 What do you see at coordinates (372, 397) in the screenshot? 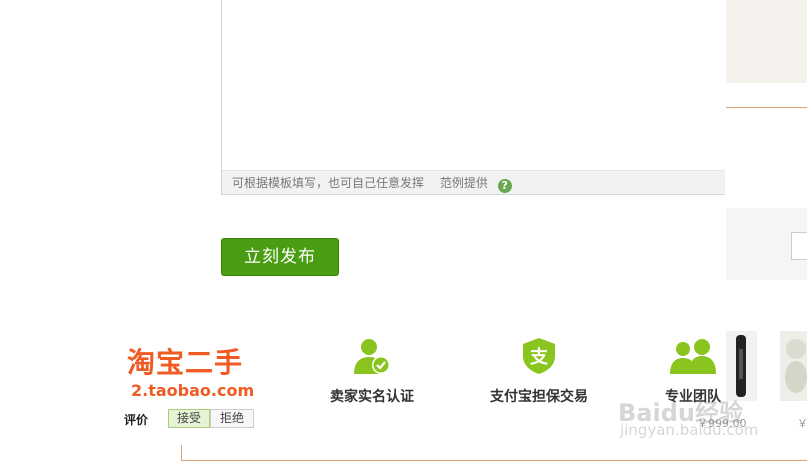
I see `feature-label: 卖家实名认证` at bounding box center [372, 397].